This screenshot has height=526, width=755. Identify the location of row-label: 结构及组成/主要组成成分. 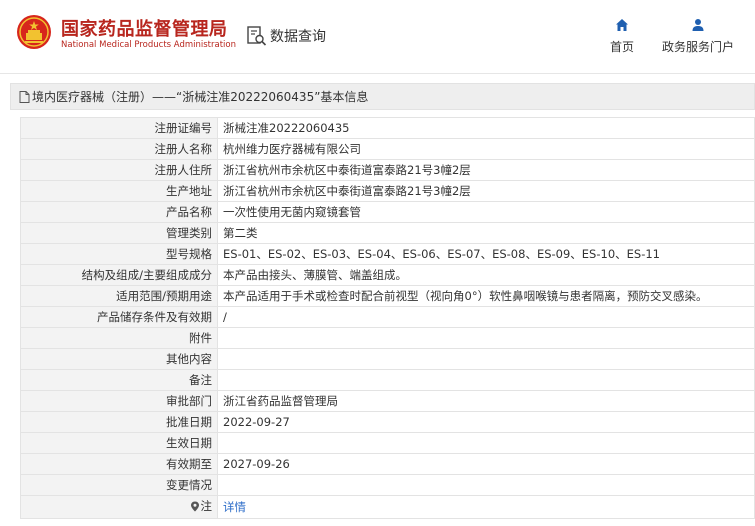
(119, 275).